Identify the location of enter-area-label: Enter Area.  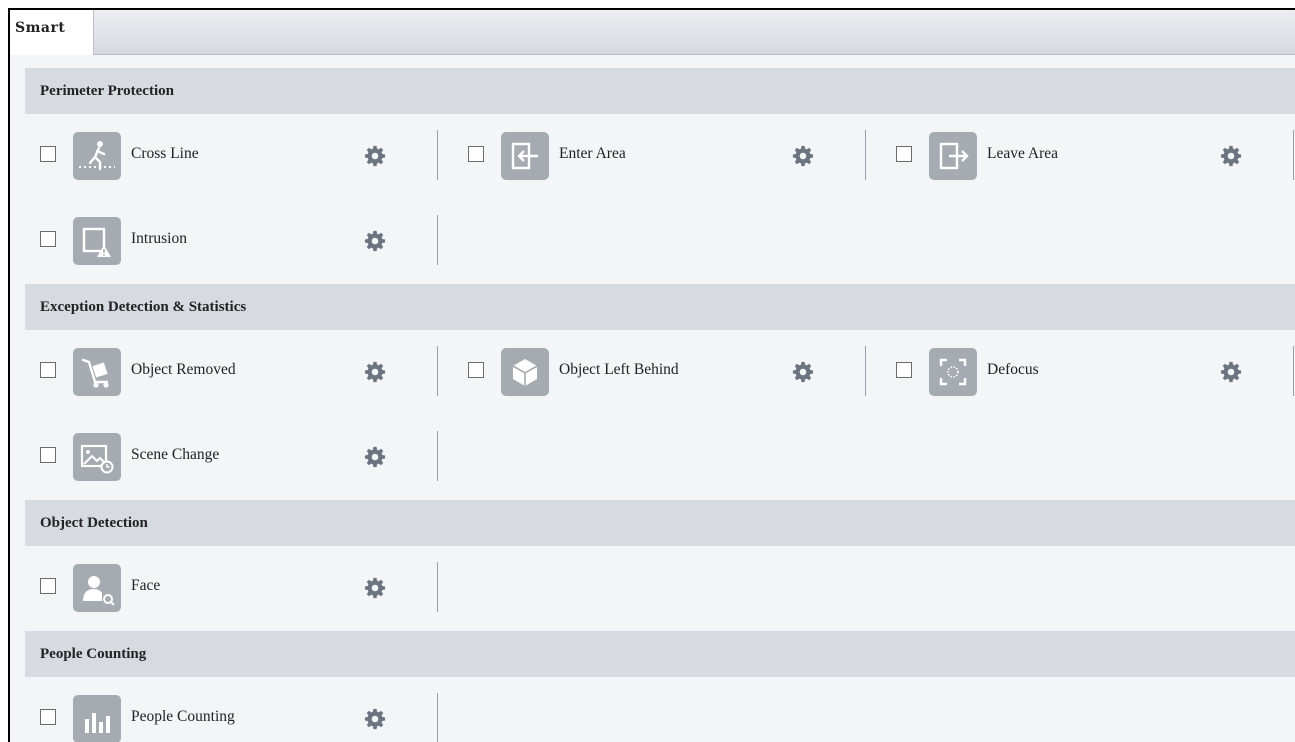
(592, 153).